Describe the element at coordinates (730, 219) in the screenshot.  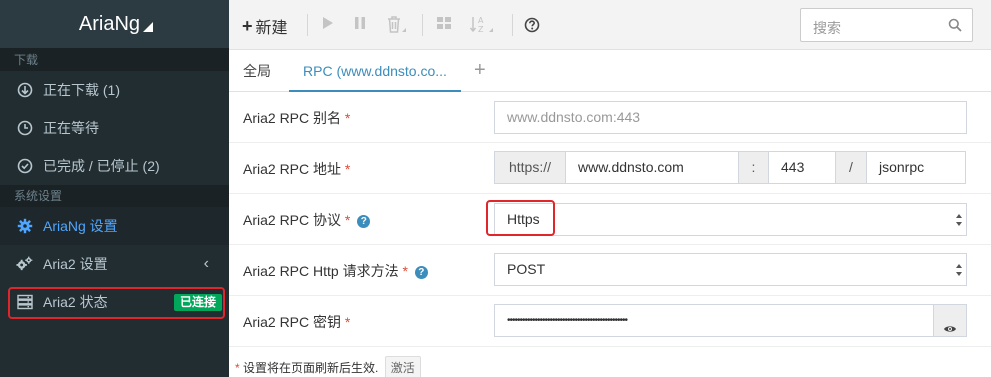
I see `protocol-select: Https` at that location.